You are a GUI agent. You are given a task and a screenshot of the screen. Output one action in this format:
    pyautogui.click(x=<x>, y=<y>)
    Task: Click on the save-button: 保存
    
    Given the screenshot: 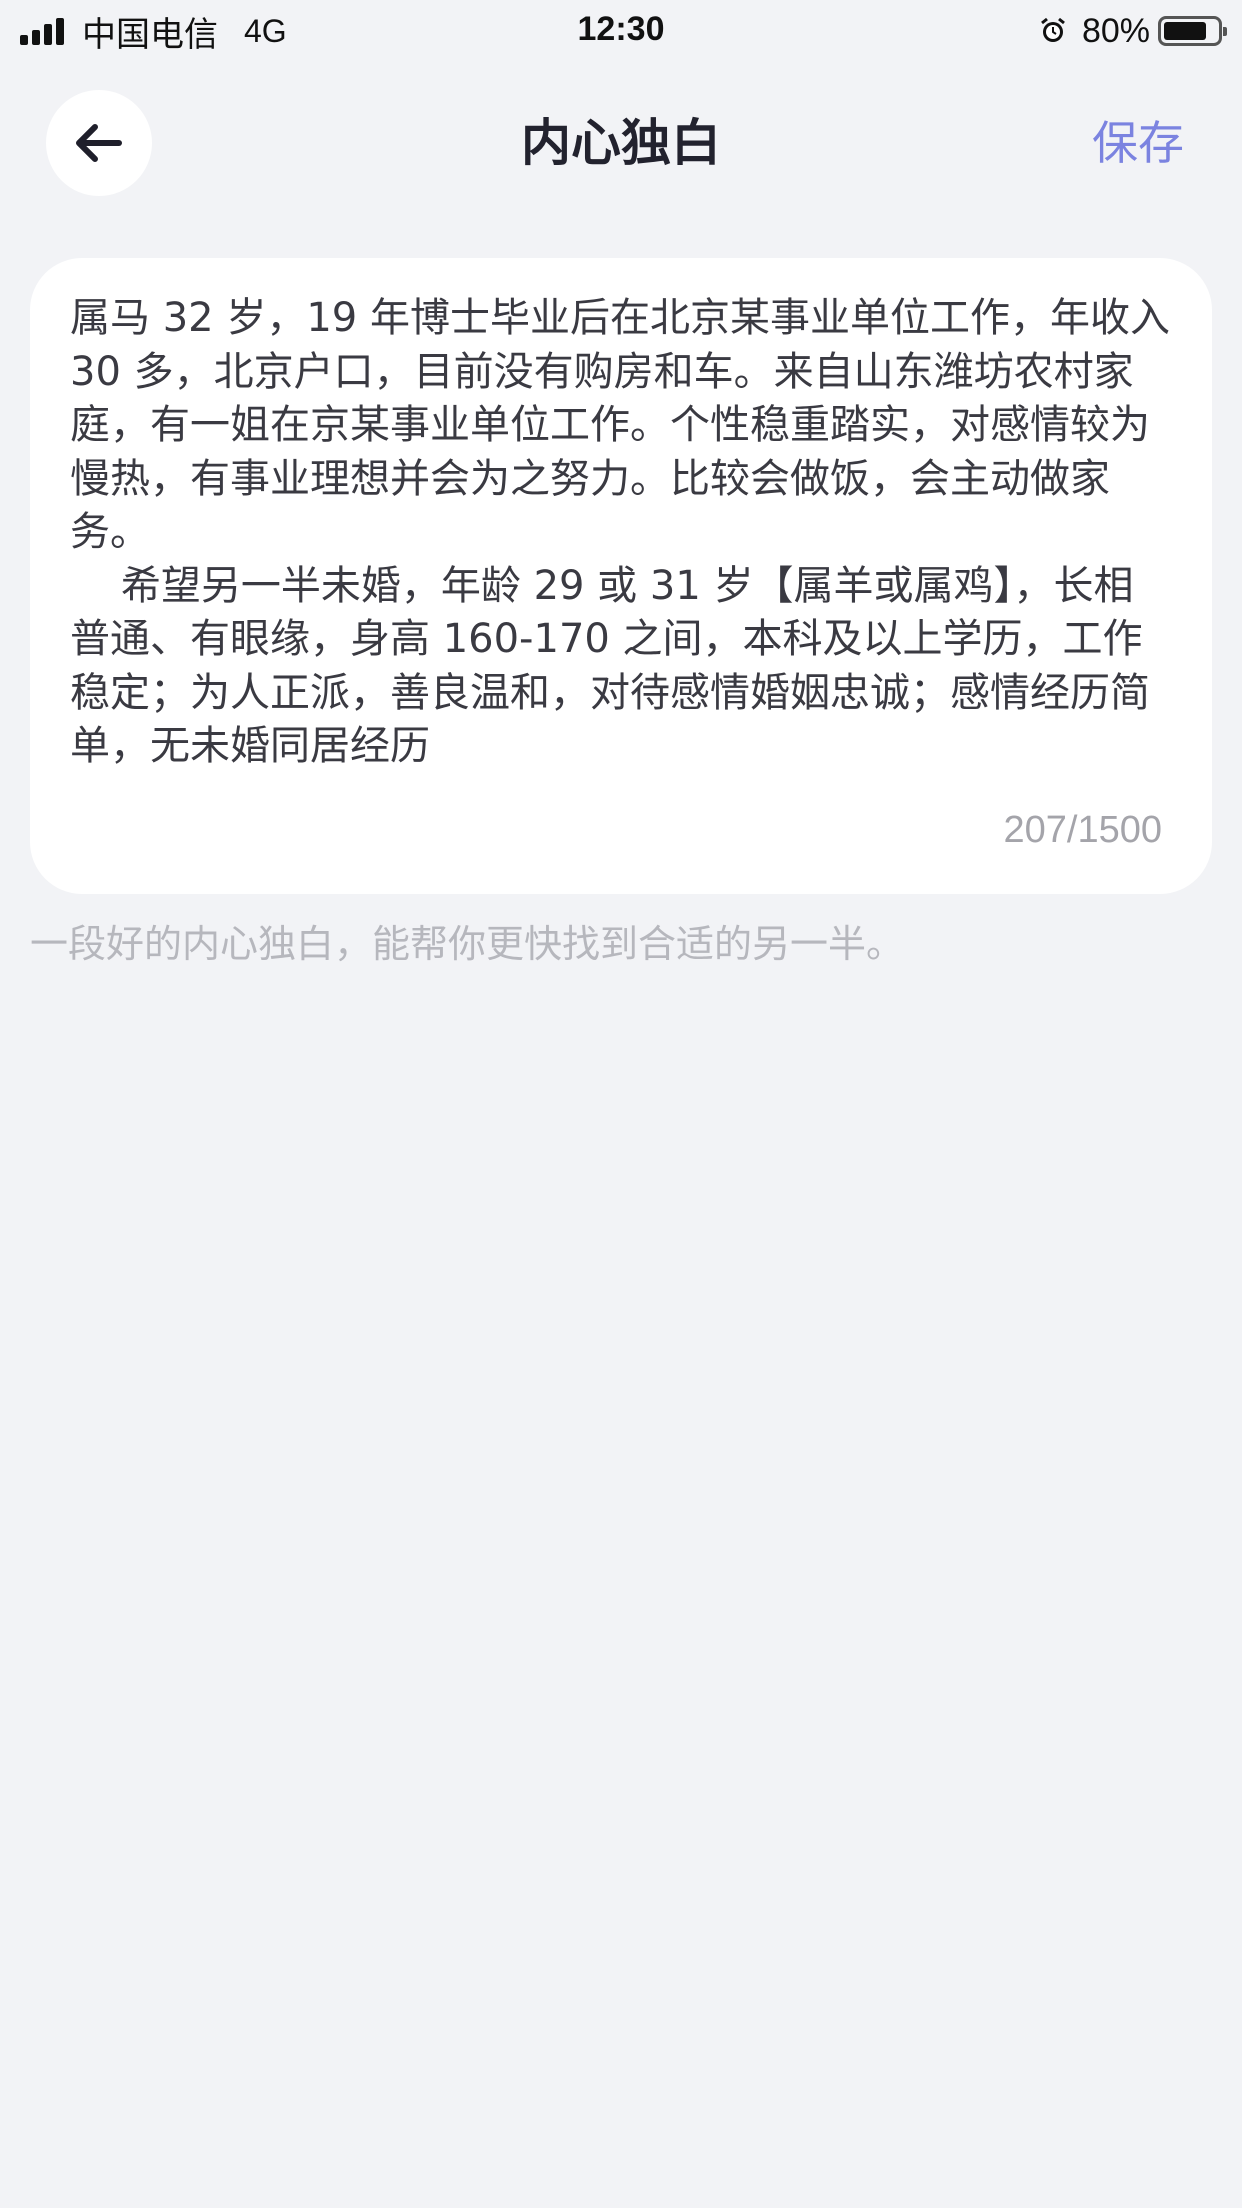 What is the action you would take?
    pyautogui.click(x=1138, y=143)
    